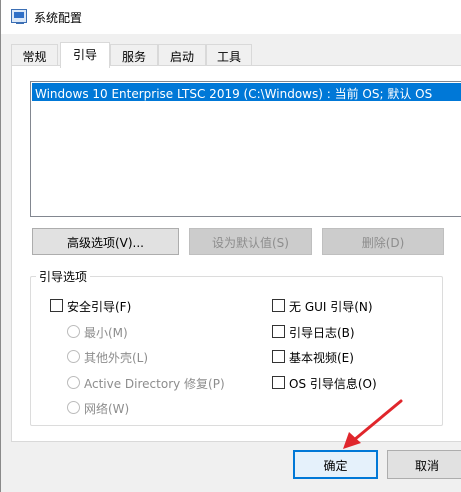  I want to click on boot-log-checkbox, so click(278, 331).